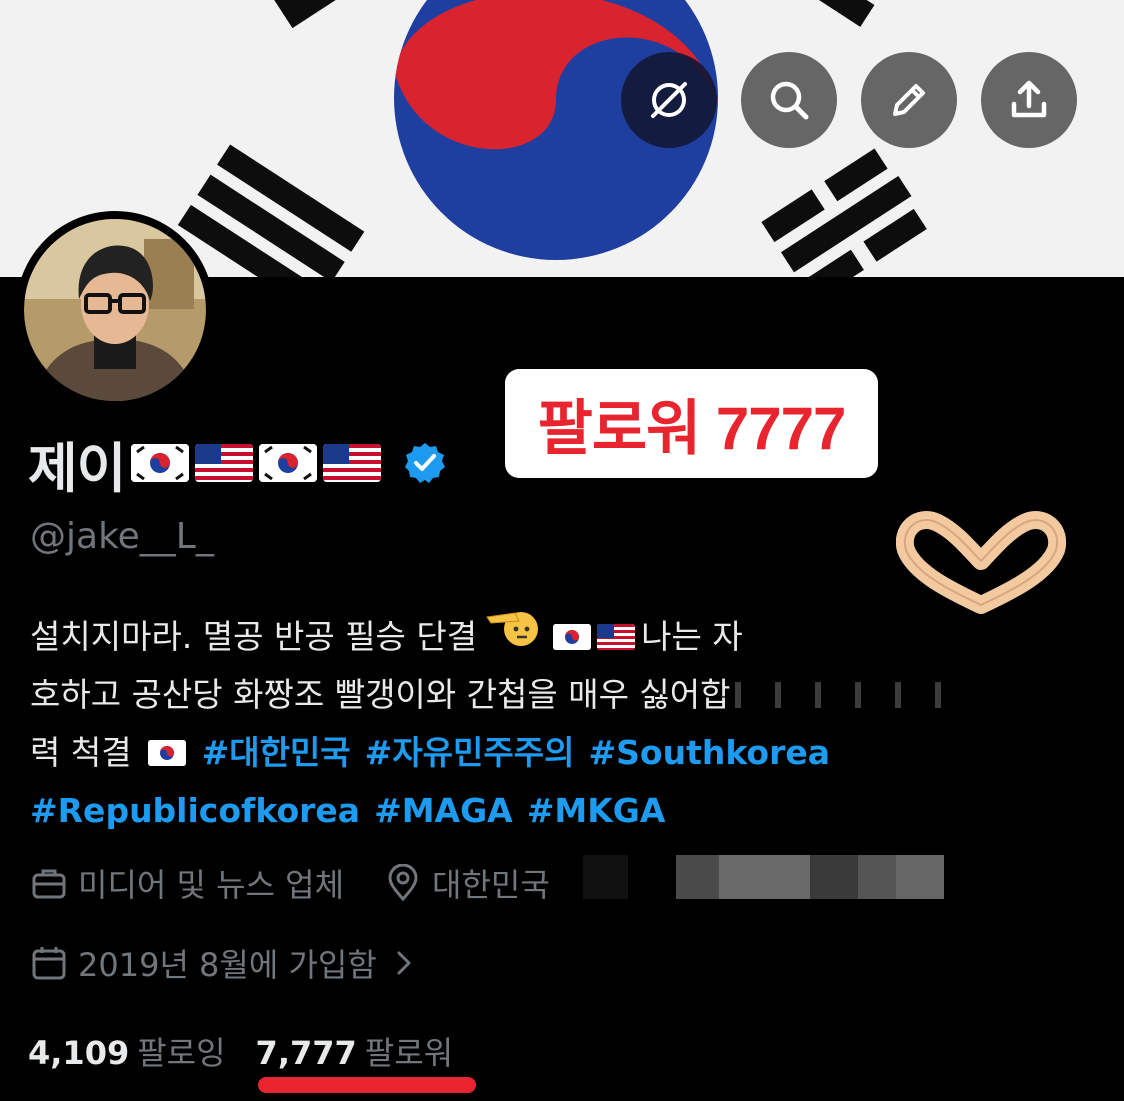 The image size is (1124, 1101). Describe the element at coordinates (367, 1085) in the screenshot. I see `red-underline-annotation` at that location.